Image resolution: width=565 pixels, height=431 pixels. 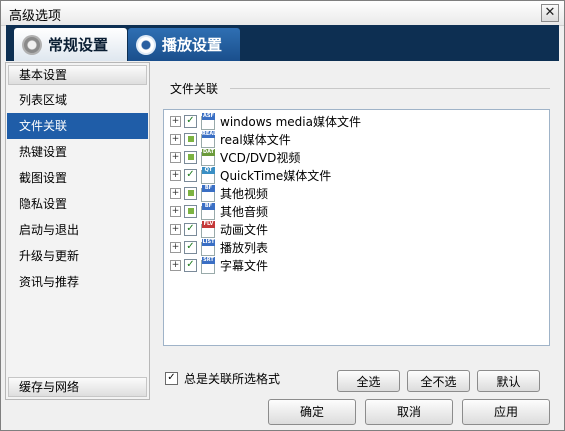 I want to click on sidebar-item: 隐私设置, so click(x=77, y=204).